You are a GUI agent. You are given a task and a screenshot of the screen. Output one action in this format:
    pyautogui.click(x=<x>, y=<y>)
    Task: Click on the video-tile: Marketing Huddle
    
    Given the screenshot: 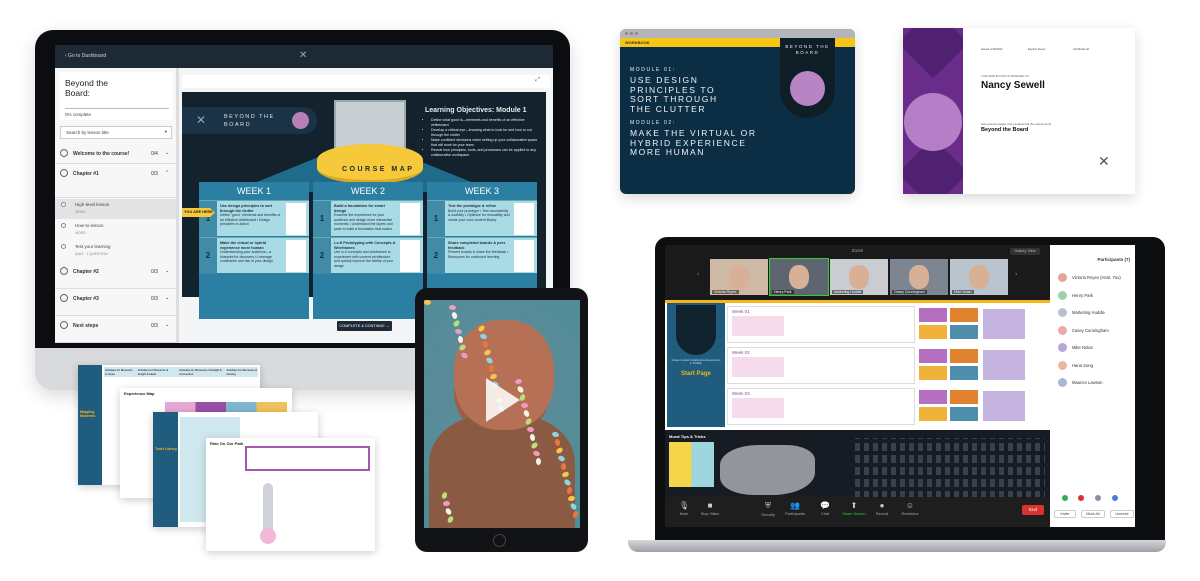 What is the action you would take?
    pyautogui.click(x=859, y=277)
    